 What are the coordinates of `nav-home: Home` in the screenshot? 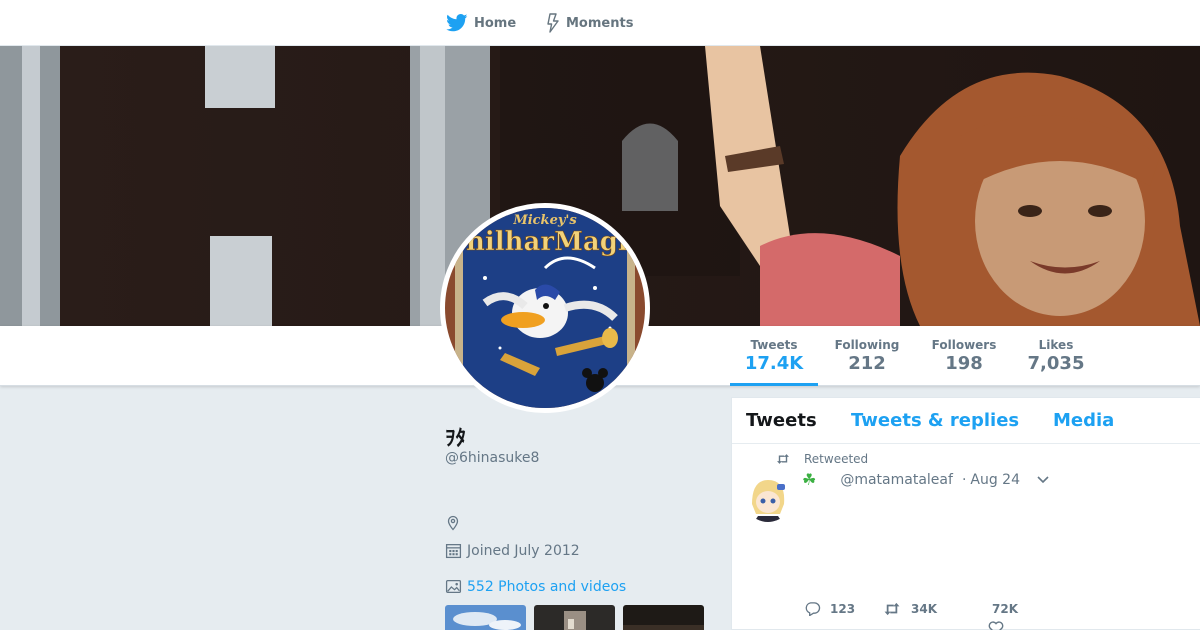 It's located at (481, 23).